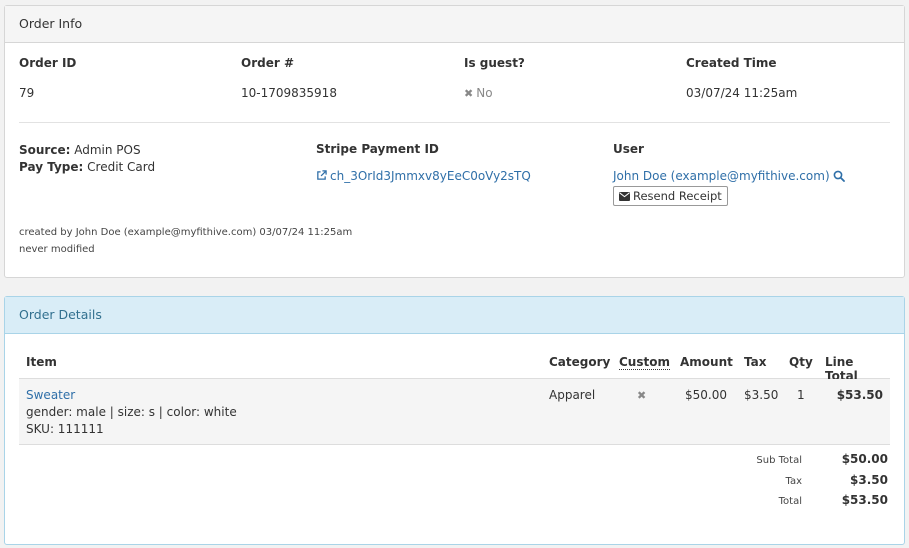 The image size is (909, 548). I want to click on sub-total-value: $50.00, so click(864, 459).